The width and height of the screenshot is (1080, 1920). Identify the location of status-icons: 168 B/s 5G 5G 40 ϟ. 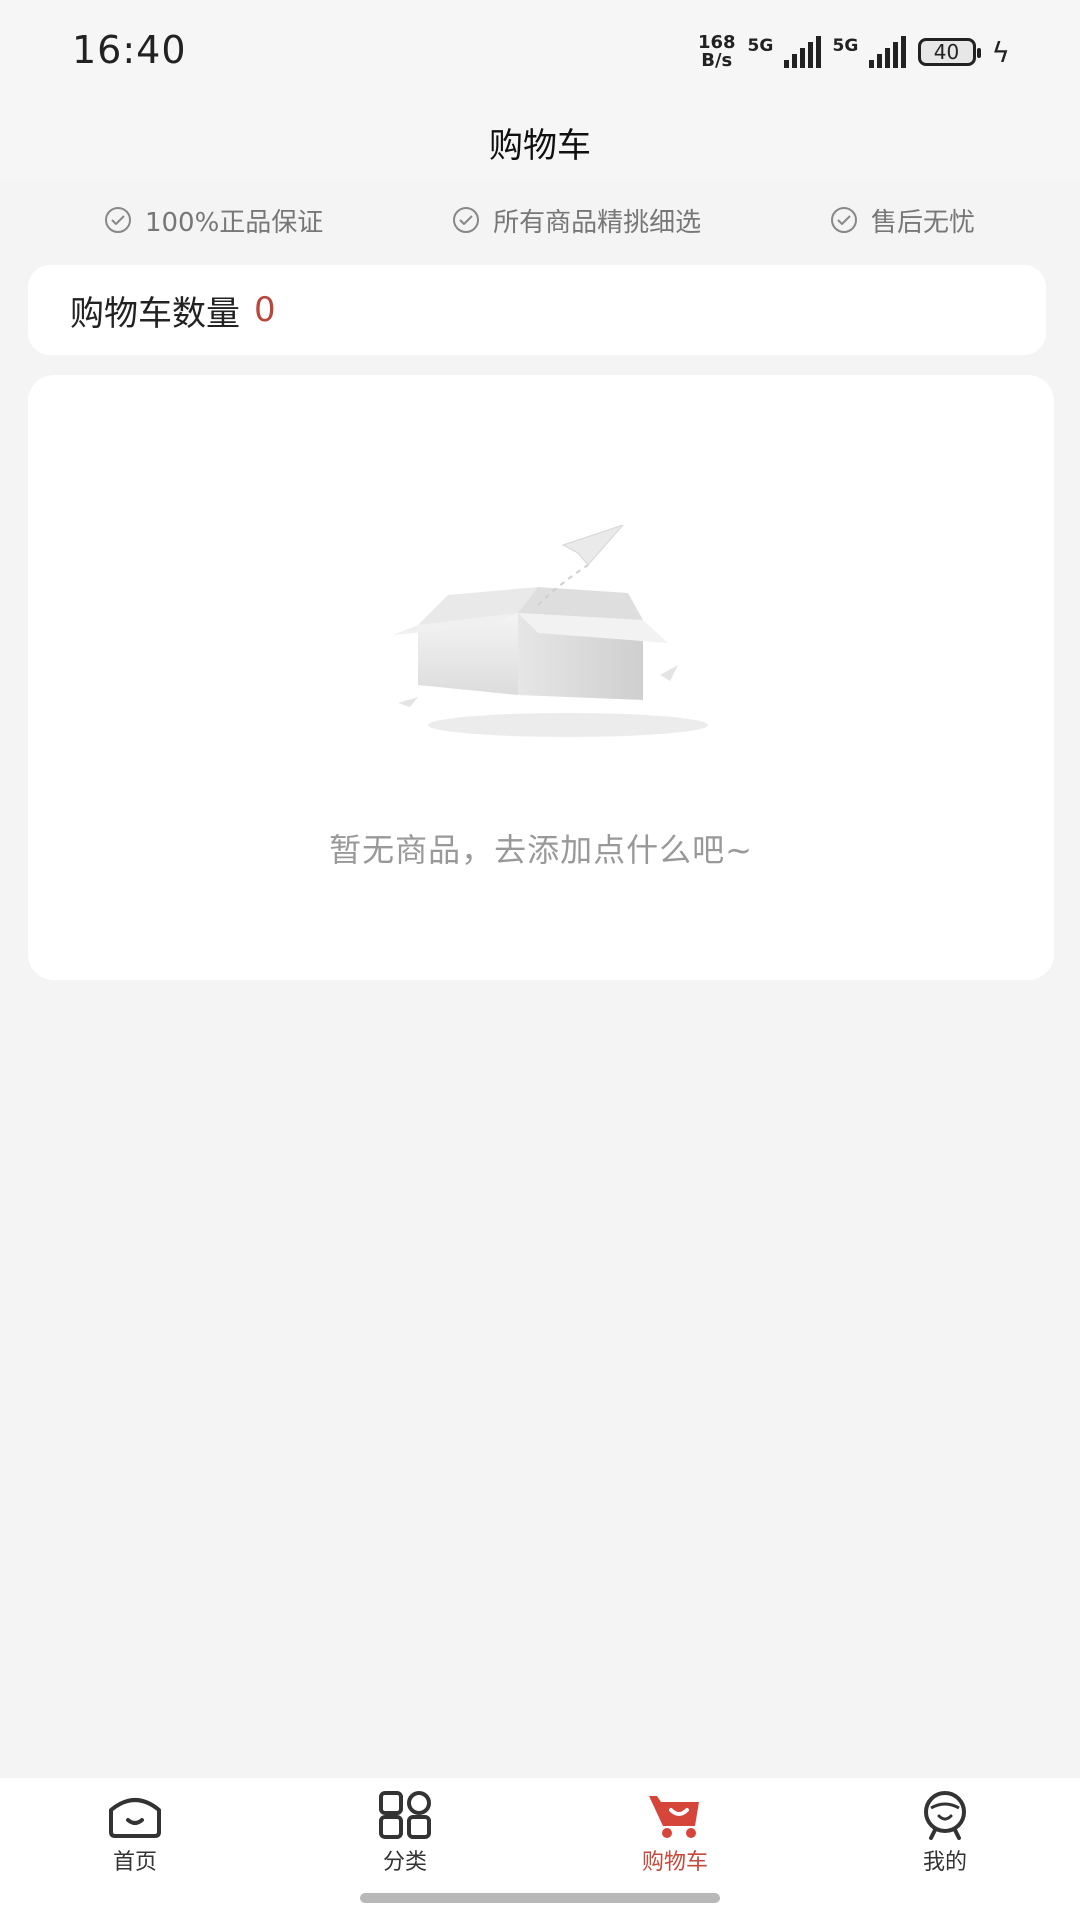
(854, 52).